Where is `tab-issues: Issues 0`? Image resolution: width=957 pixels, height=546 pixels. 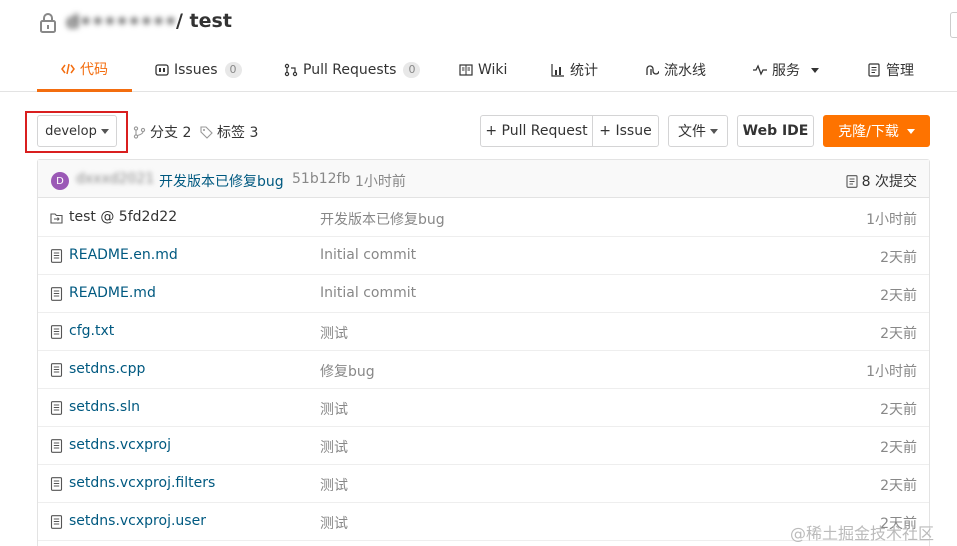 tab-issues: Issues 0 is located at coordinates (198, 70).